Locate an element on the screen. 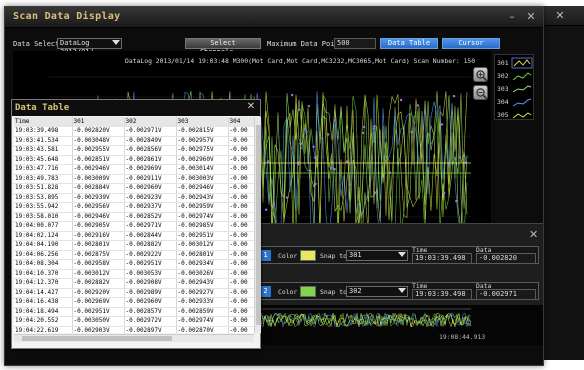 This screenshot has height=370, width=584. value-cell: -0.002875V is located at coordinates (98, 255).